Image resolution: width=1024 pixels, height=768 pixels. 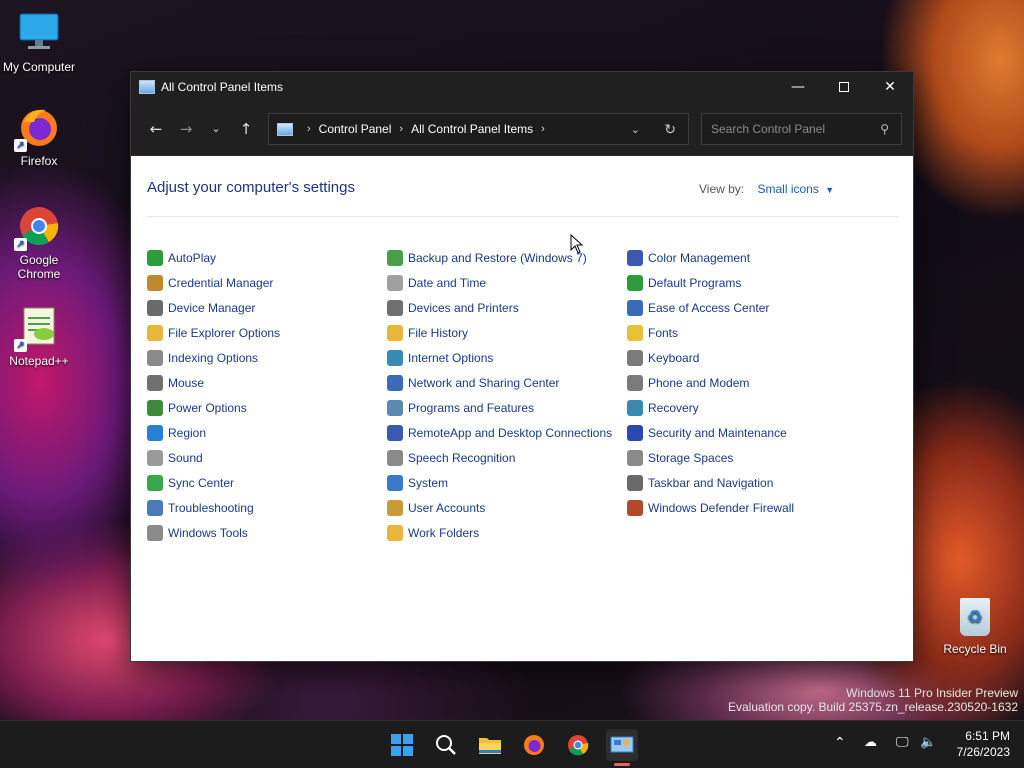 I want to click on troubleshooting-icon, so click(x=155, y=507).